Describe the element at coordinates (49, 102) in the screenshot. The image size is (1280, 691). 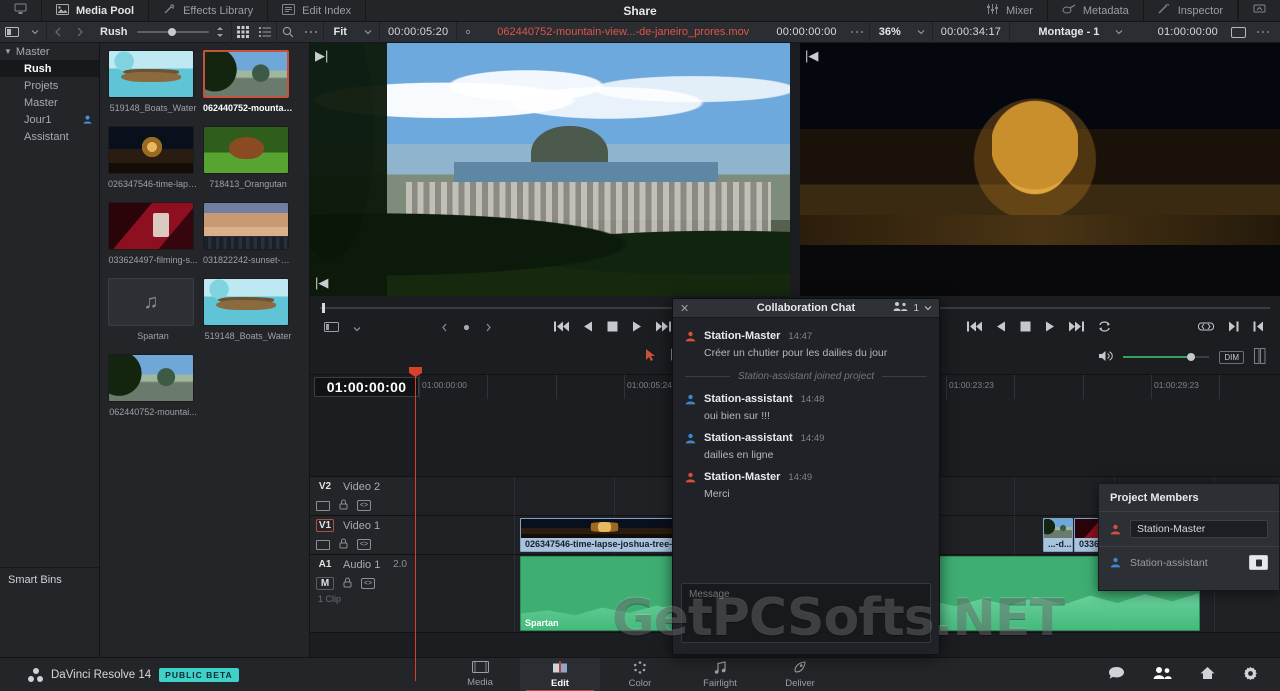
I see `sidebar-item-master: Master` at that location.